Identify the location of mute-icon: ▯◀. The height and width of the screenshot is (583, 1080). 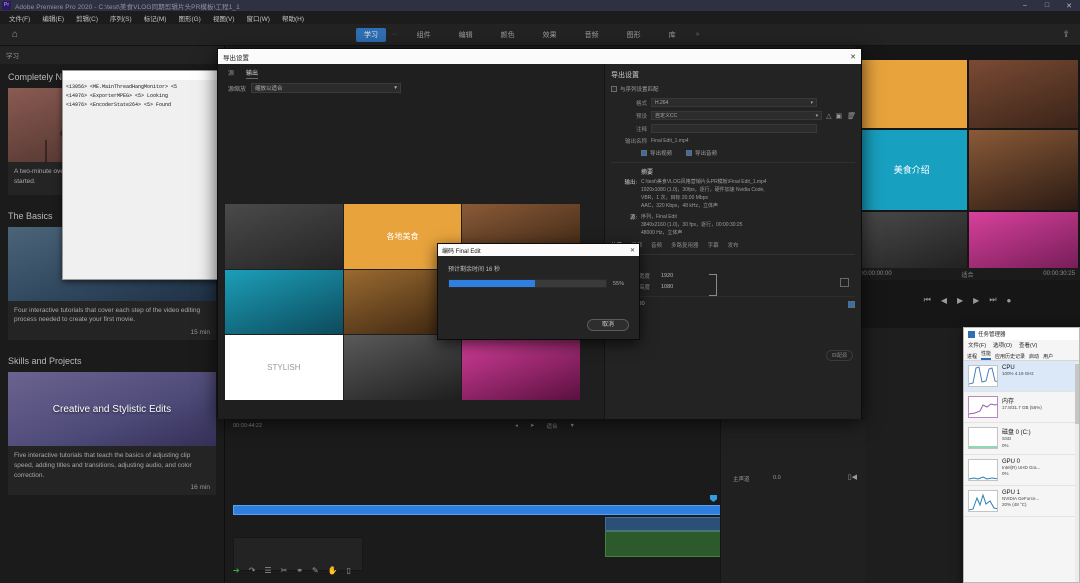
(852, 477).